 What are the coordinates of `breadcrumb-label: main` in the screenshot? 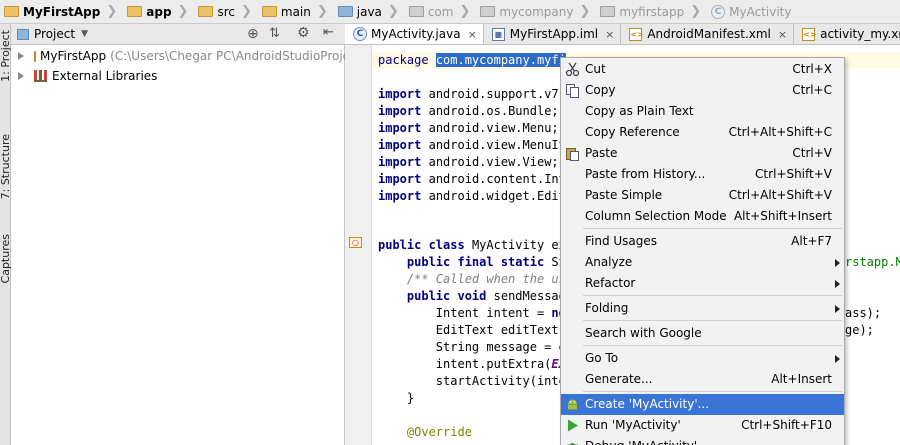 It's located at (295, 11).